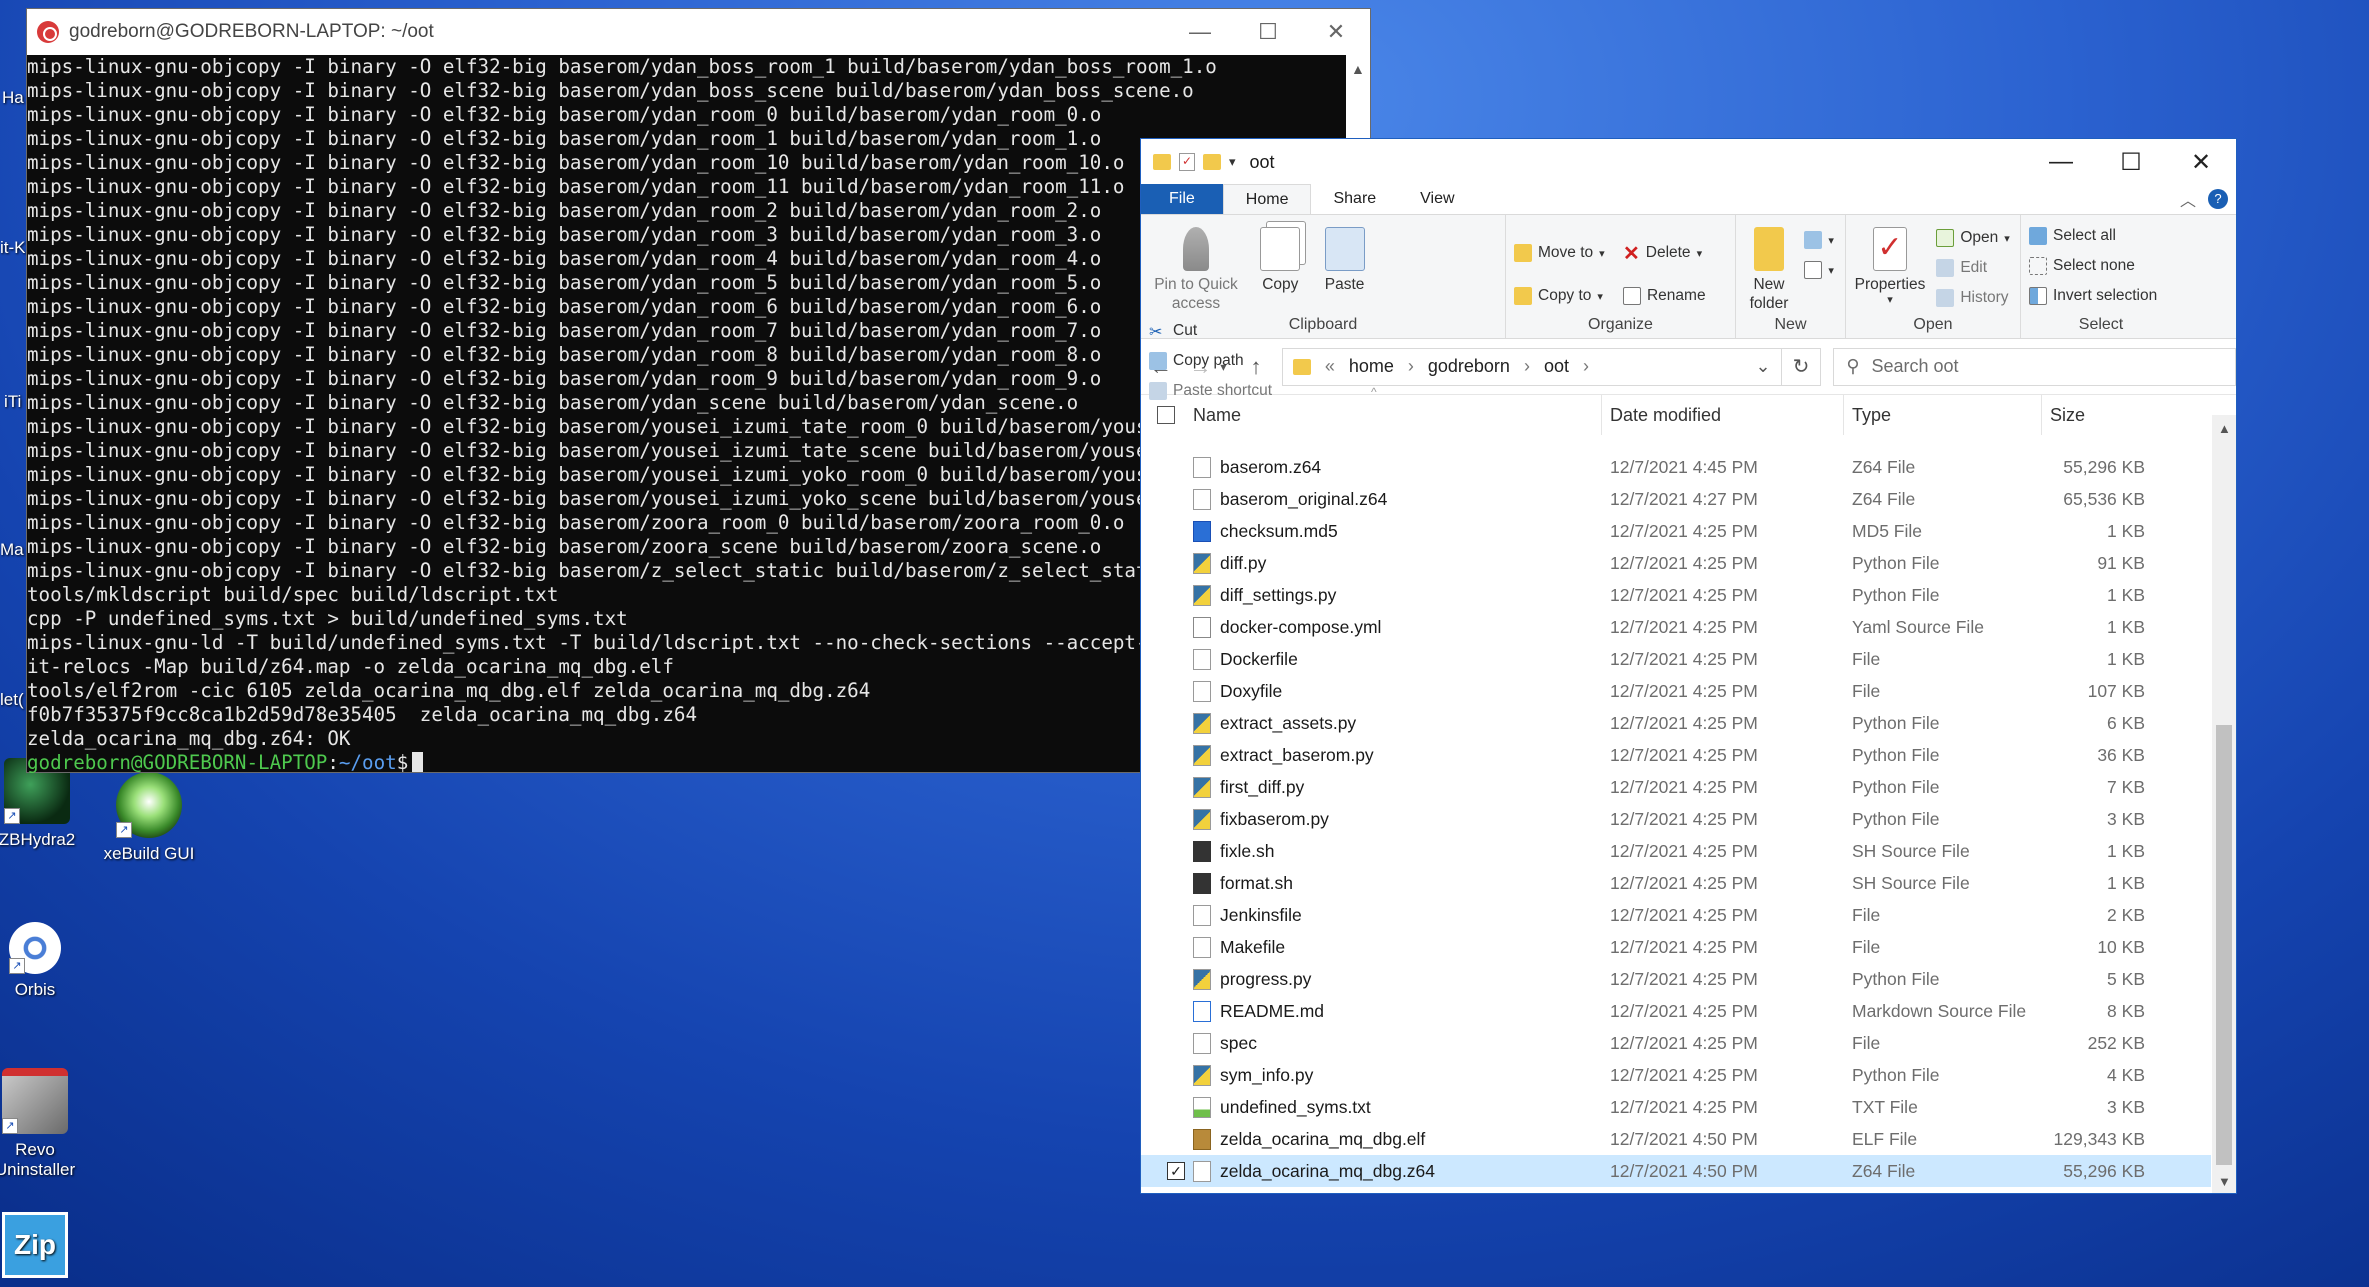 This screenshot has height=1287, width=2369. What do you see at coordinates (1972, 268) in the screenshot?
I see `edit-button: Edit` at bounding box center [1972, 268].